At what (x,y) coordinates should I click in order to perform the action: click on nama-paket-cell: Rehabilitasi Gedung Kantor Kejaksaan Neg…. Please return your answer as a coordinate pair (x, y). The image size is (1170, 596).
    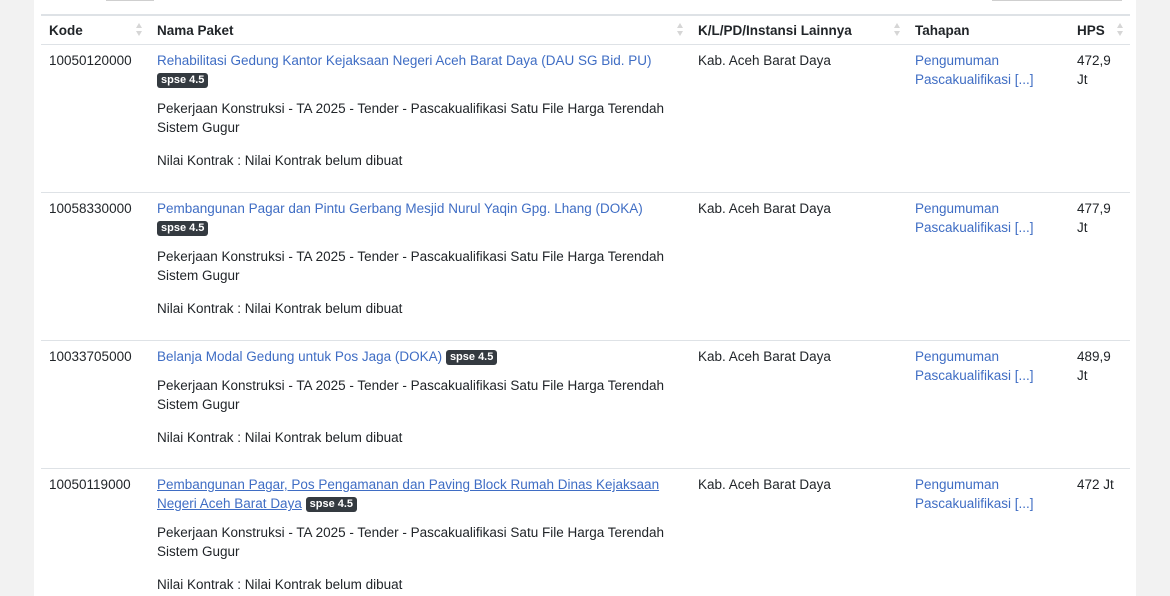
    Looking at the image, I should click on (419, 118).